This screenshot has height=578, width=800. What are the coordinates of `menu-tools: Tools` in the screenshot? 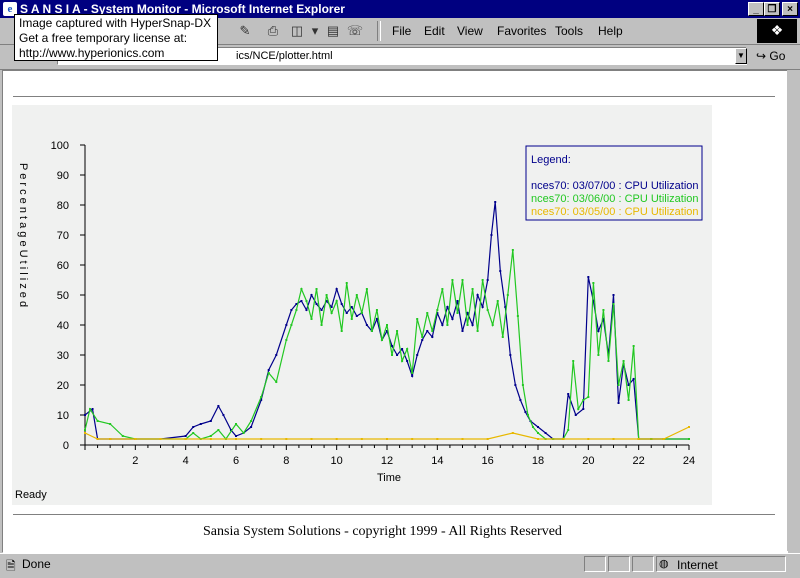 It's located at (569, 31).